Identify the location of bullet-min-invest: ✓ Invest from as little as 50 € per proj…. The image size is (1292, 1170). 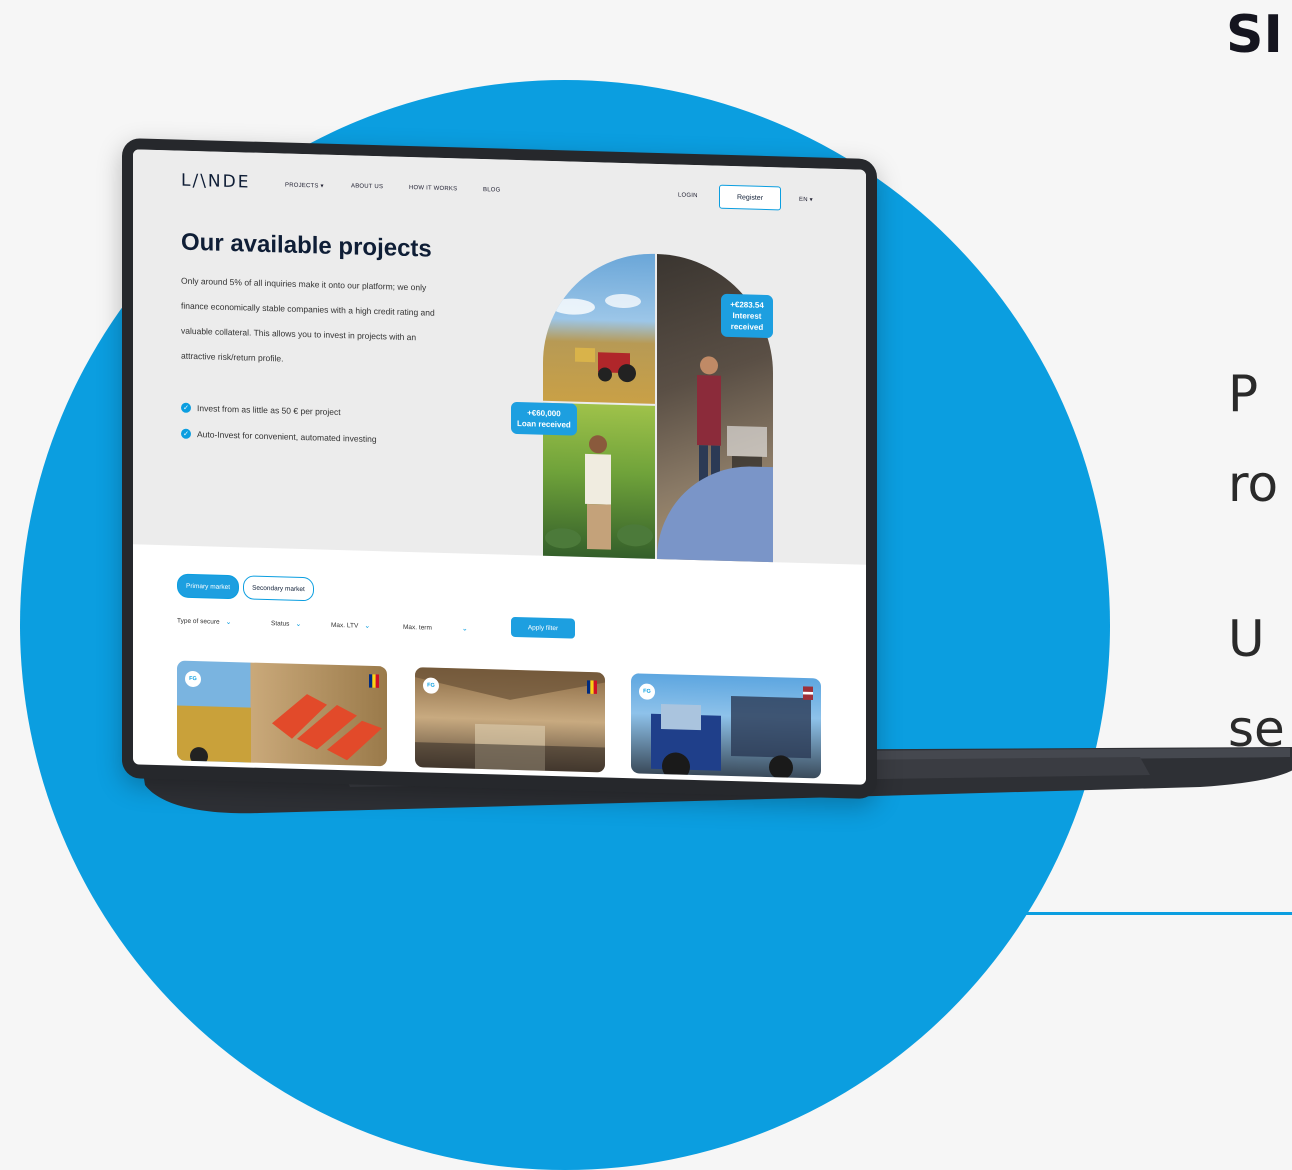
(261, 410).